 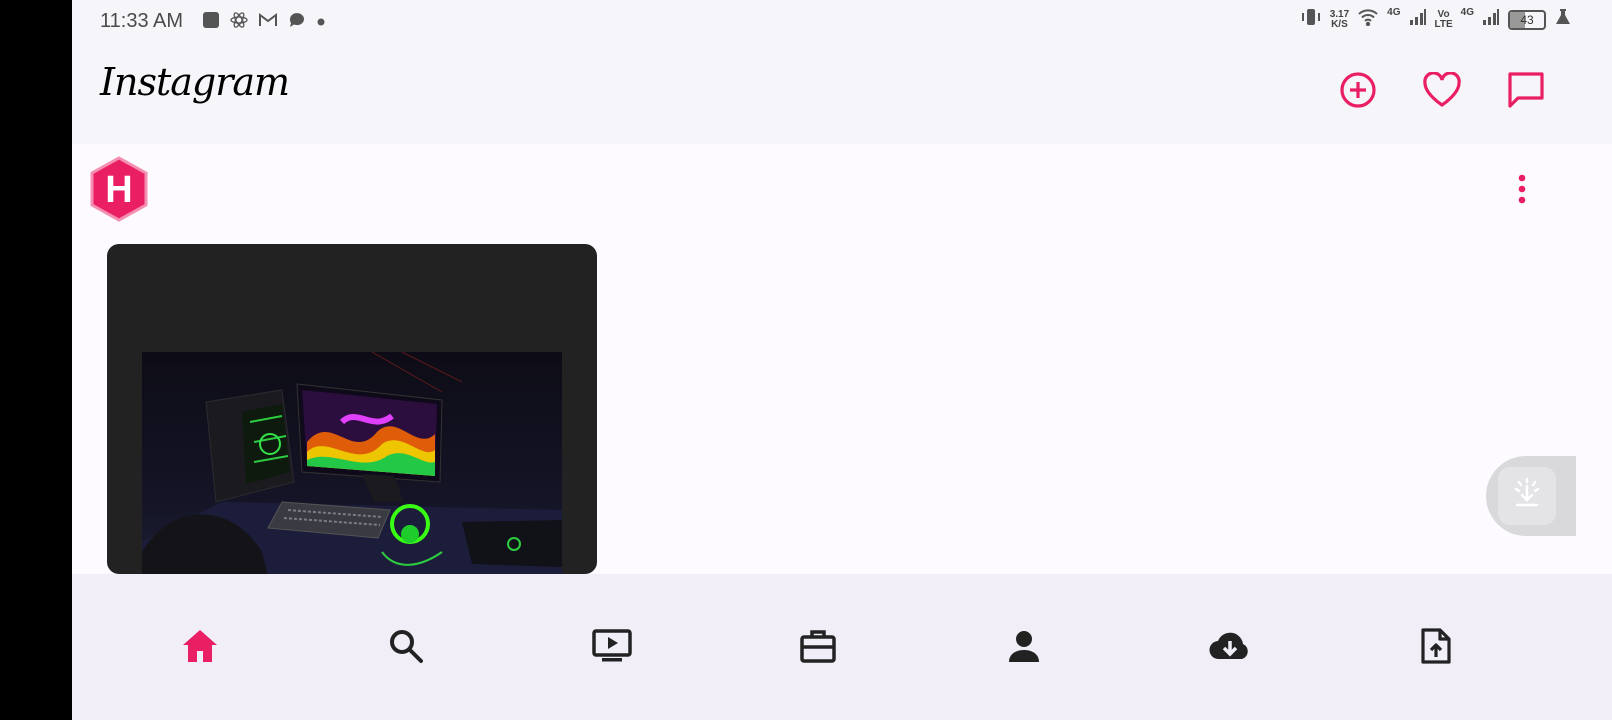 I want to click on network-label-1: 4G, so click(x=1394, y=12).